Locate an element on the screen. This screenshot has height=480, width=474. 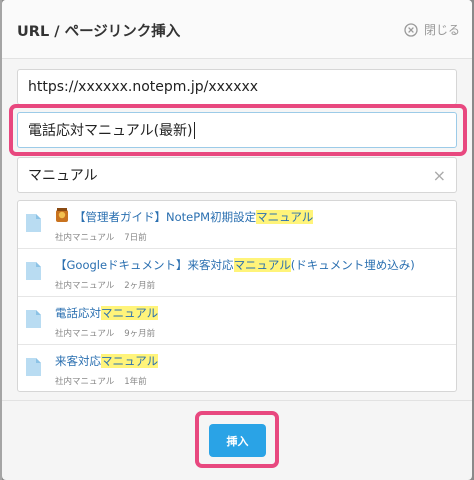
close-icon is located at coordinates (411, 29).